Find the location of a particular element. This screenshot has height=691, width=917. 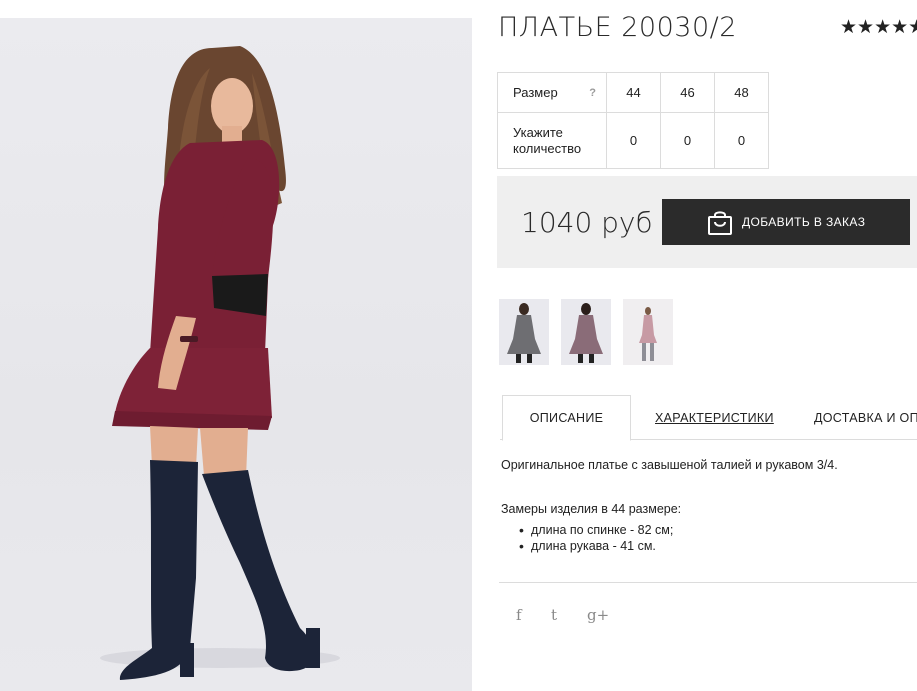

product-tabs: ОПИСАНИЕ ХАРАКТЕРИСТИКИ ДОСТАВКА И ОПЛ is located at coordinates (708, 418).